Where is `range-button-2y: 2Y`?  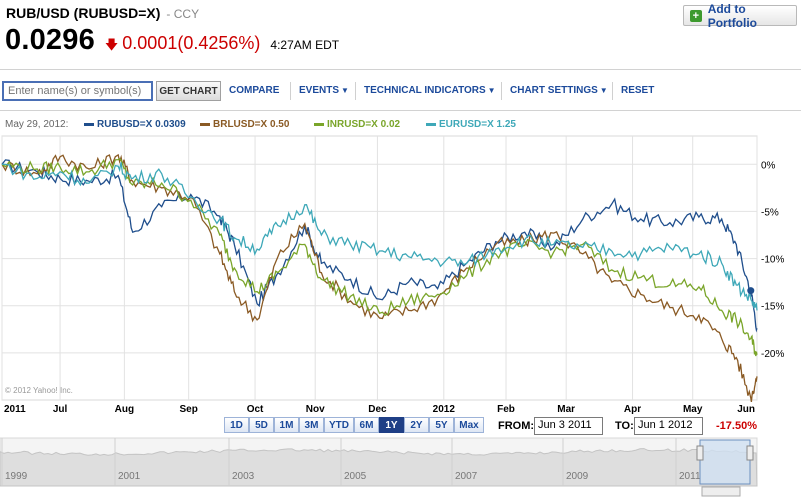 range-button-2y: 2Y is located at coordinates (416, 425).